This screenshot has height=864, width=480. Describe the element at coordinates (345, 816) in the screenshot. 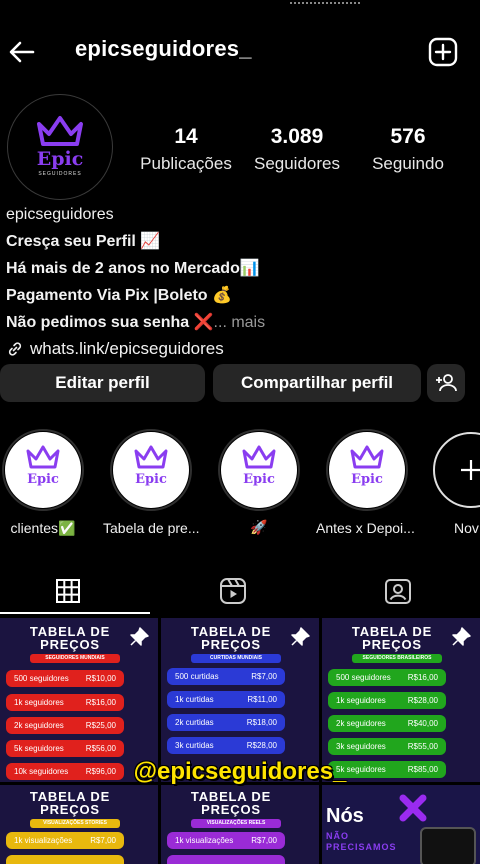

I see `post-heading: Nós` at that location.